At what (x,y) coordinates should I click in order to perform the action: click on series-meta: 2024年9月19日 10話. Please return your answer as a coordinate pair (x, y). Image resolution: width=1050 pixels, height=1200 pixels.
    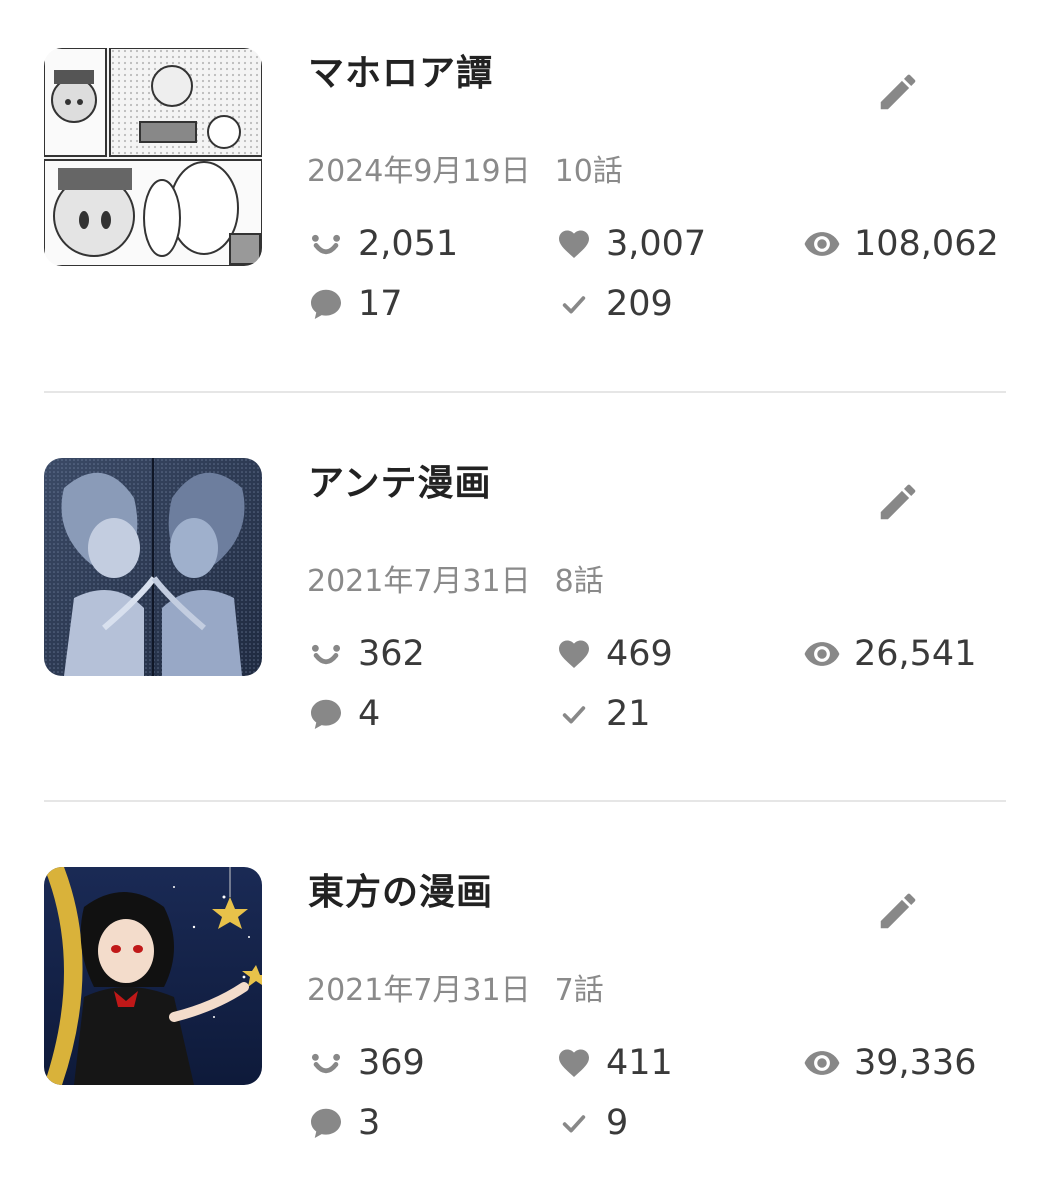
    Looking at the image, I should click on (465, 168).